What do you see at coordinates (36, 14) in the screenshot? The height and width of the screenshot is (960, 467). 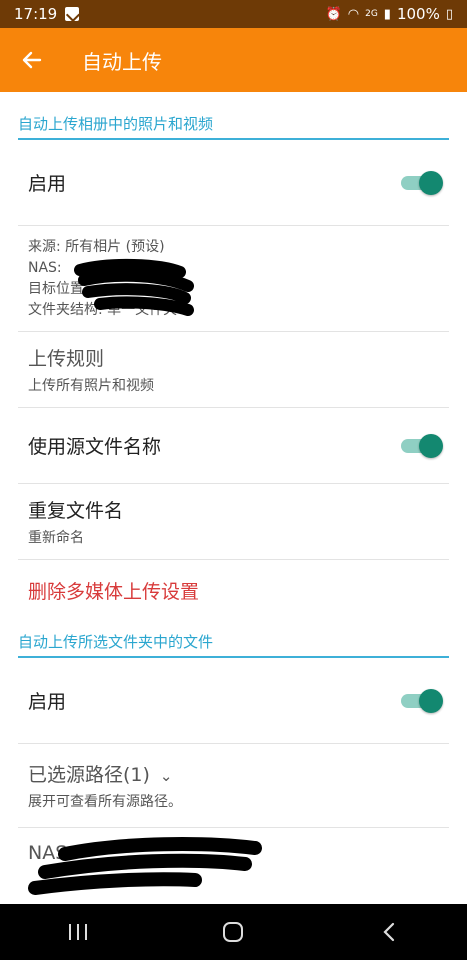 I see `status-time: 17:19` at bounding box center [36, 14].